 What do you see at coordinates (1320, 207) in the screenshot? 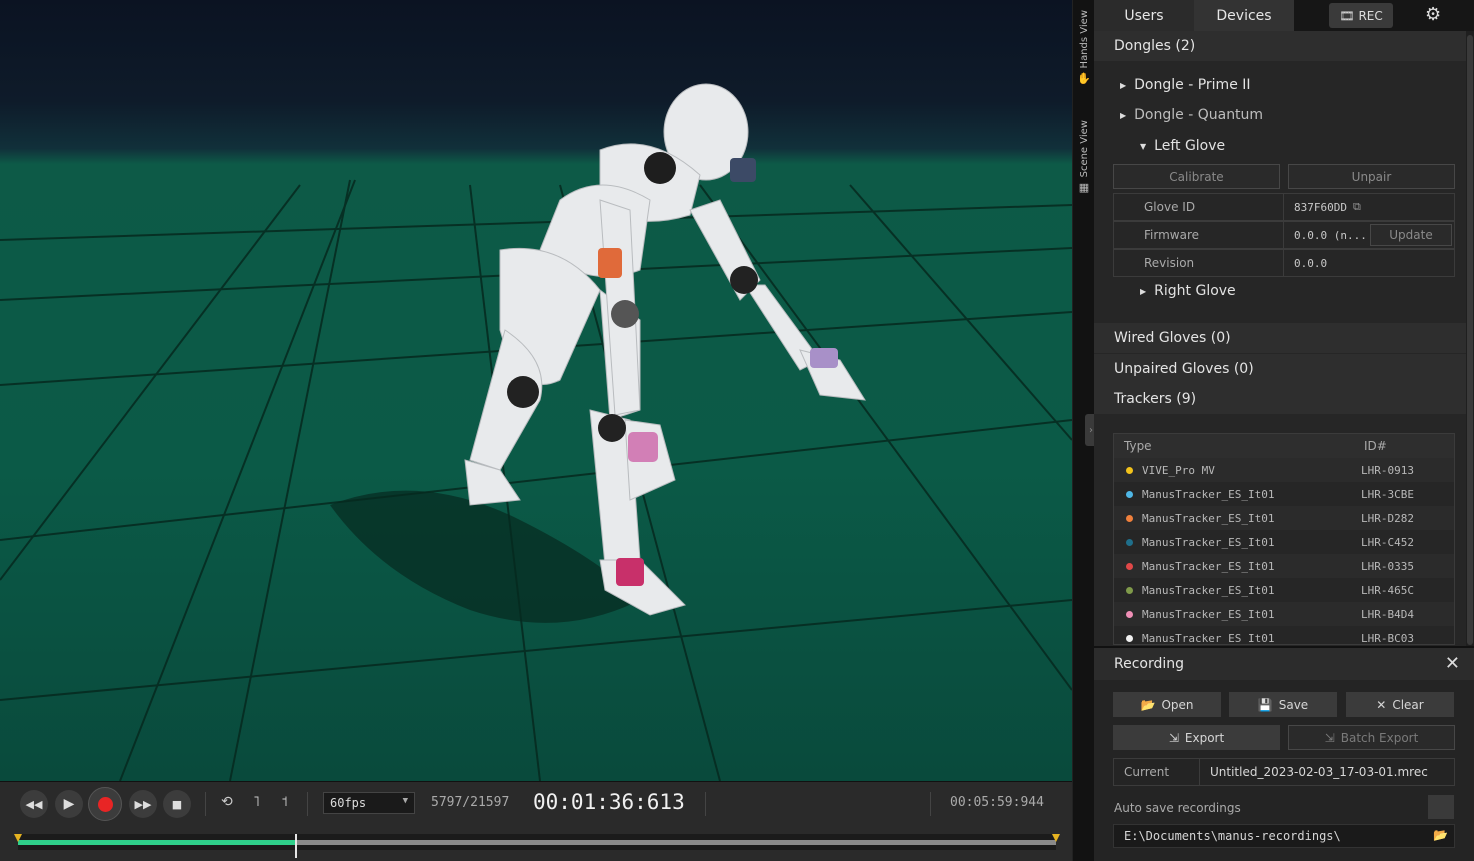
I see `prop-value: 837F60DD` at bounding box center [1320, 207].